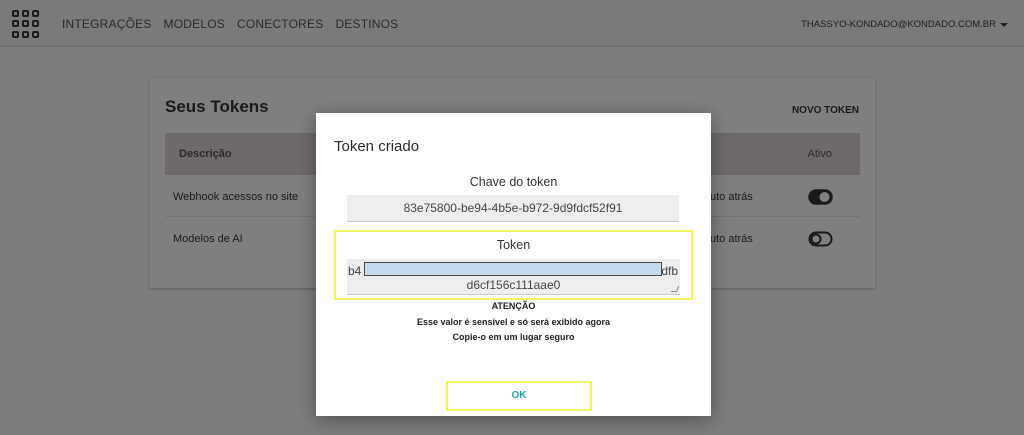  I want to click on token-label: Token, so click(513, 245).